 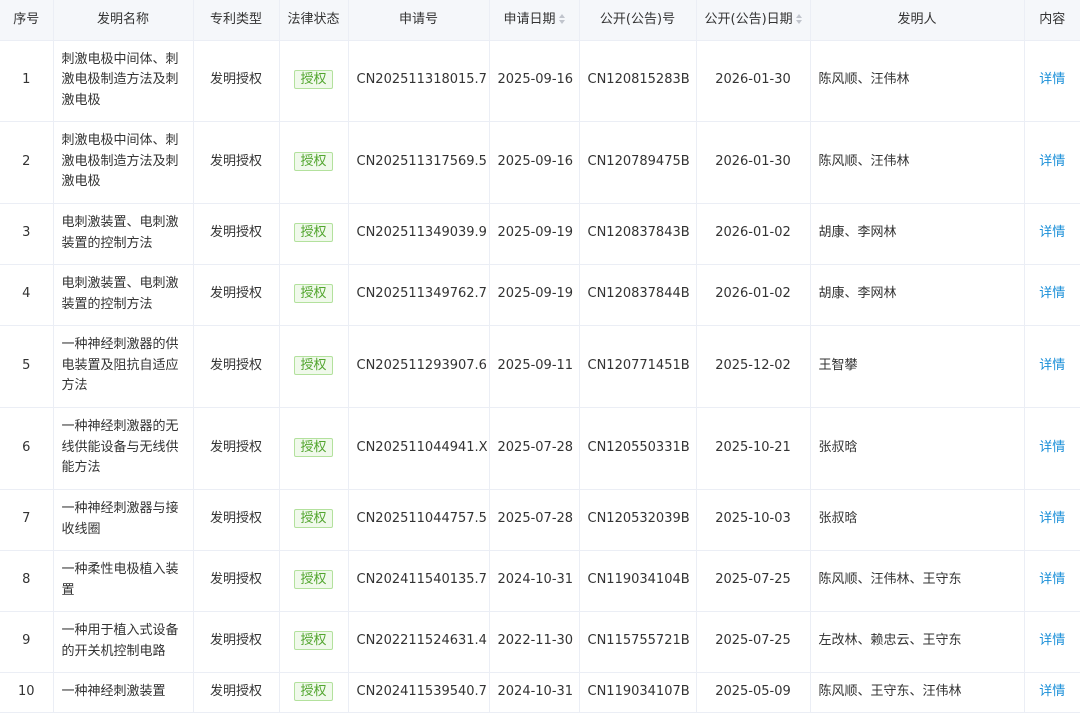 I want to click on publication-date: 2025-07-25, so click(x=753, y=642).